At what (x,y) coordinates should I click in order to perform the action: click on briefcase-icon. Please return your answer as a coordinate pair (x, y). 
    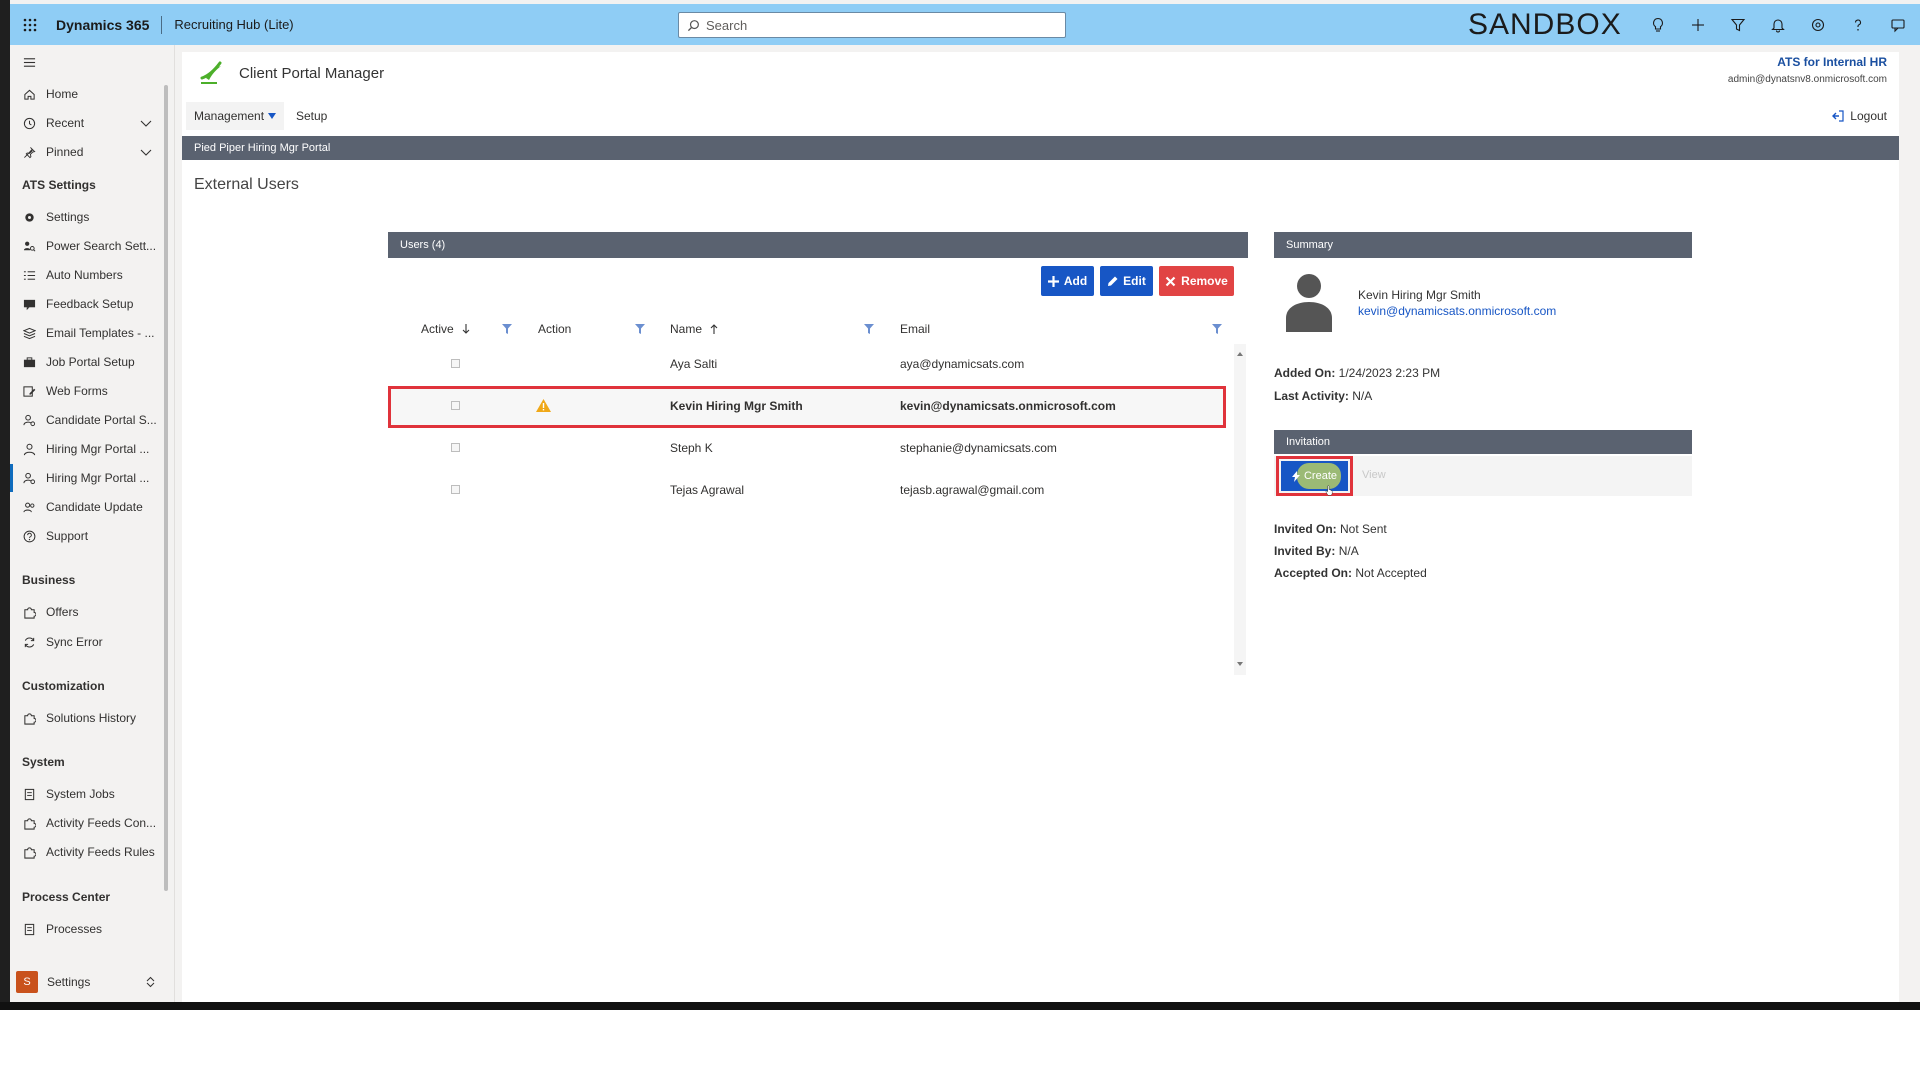
    Looking at the image, I should click on (29, 362).